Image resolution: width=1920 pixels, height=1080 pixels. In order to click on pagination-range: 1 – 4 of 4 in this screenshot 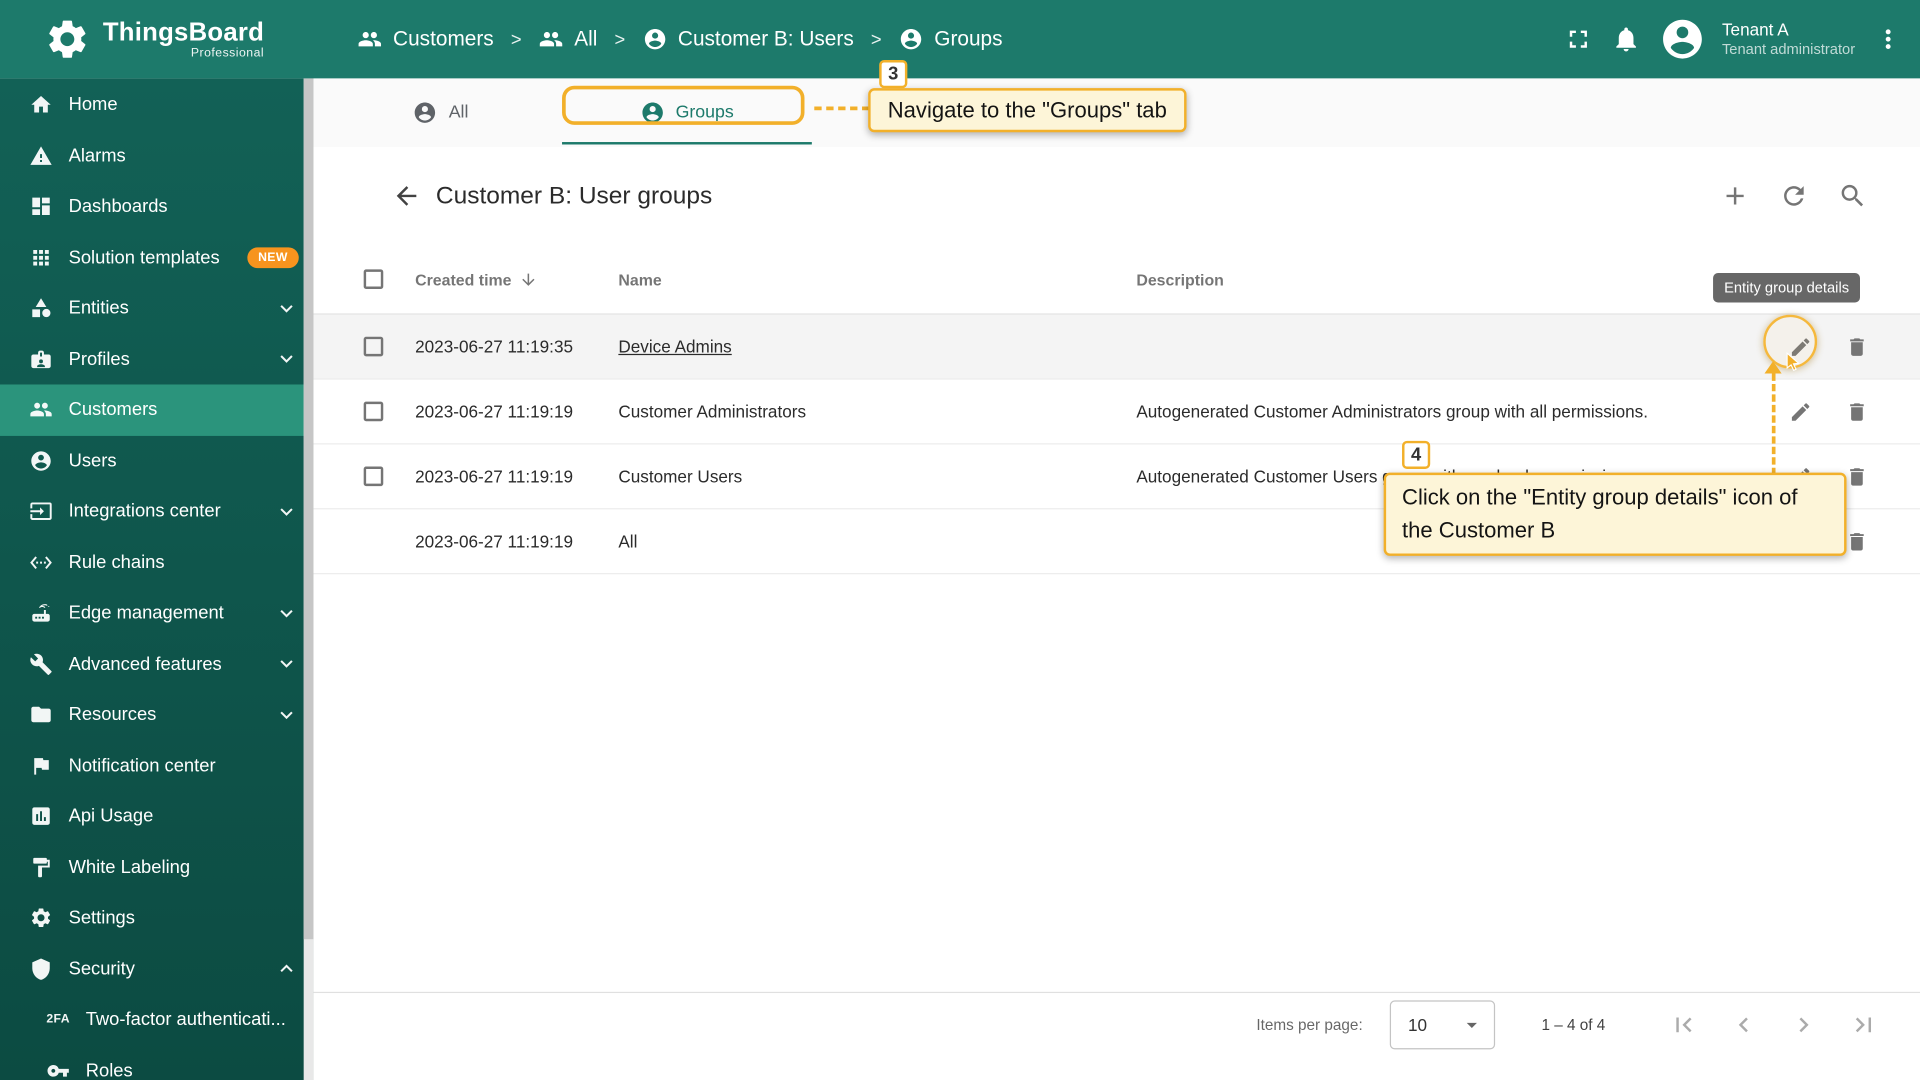, I will do `click(1573, 1024)`.